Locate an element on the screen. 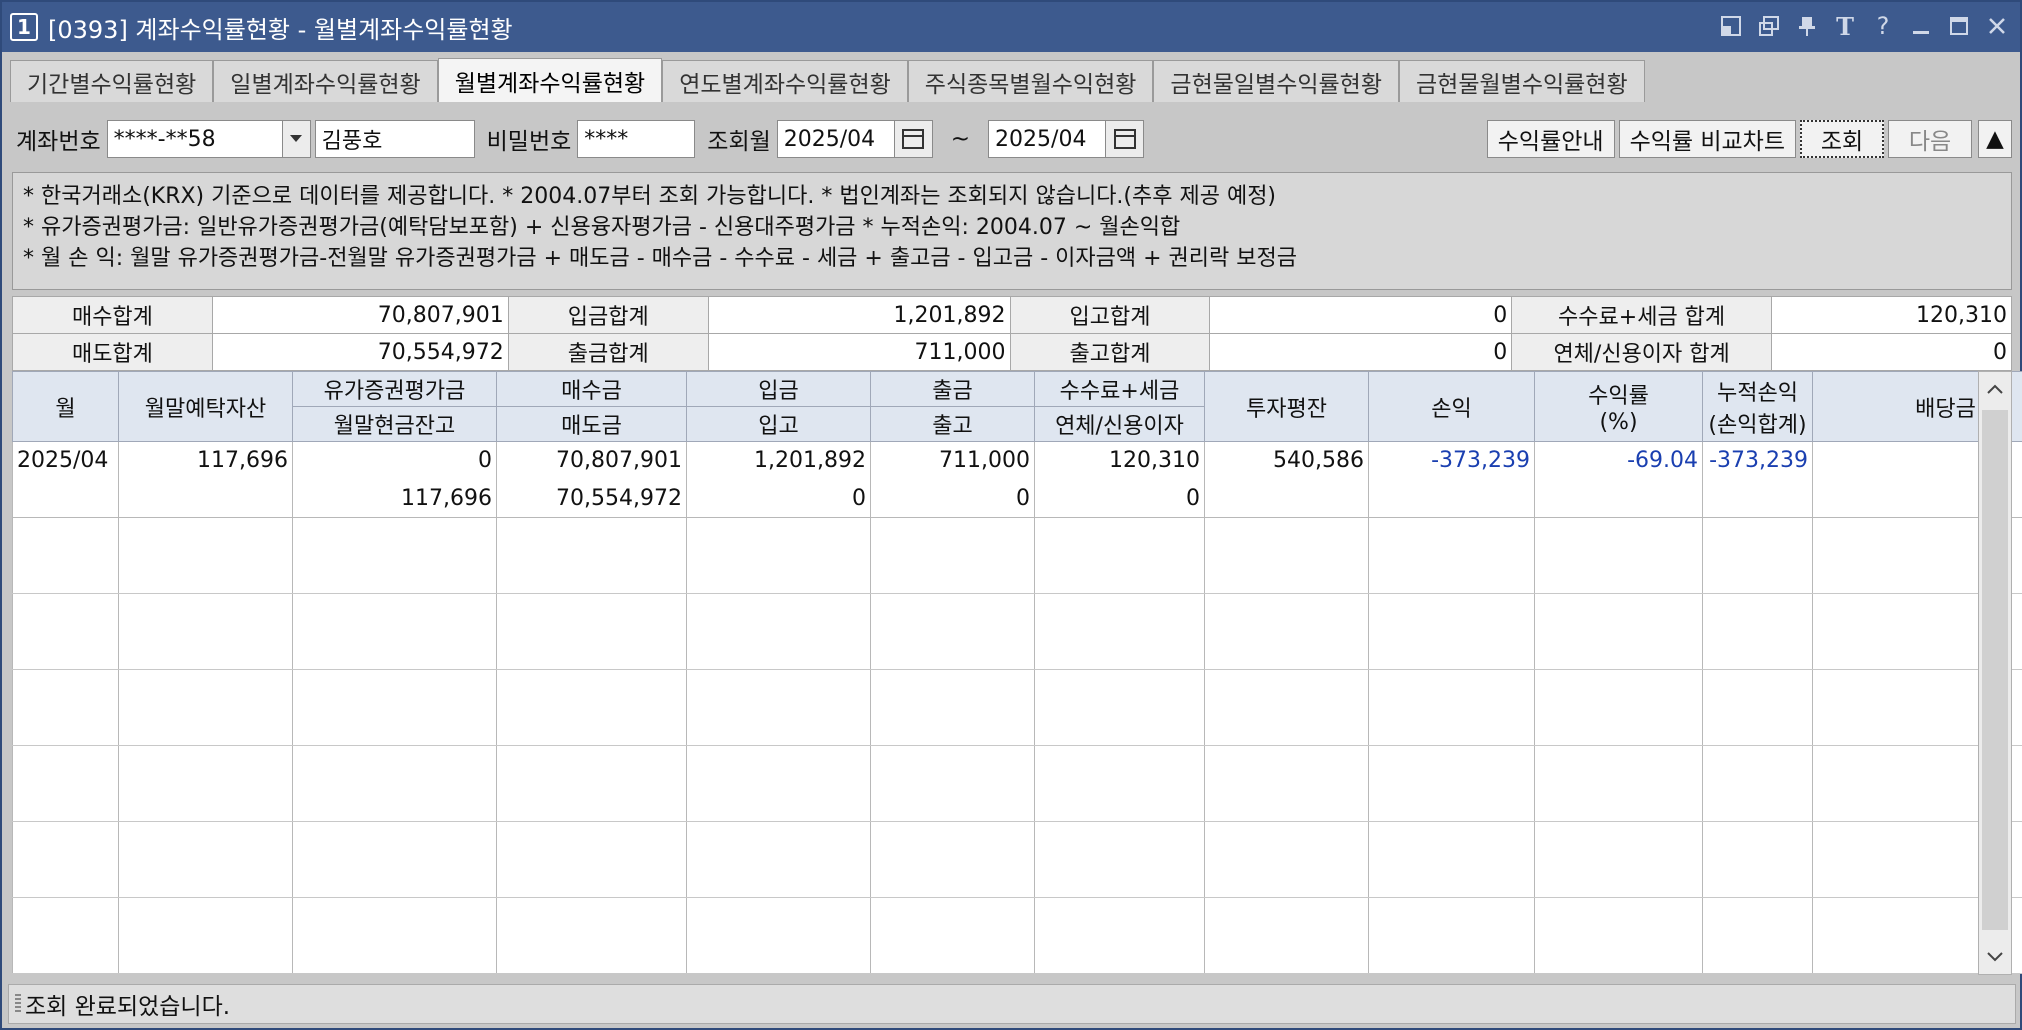 This screenshot has height=1030, width=2022. col-in: 입고 is located at coordinates (778, 424).